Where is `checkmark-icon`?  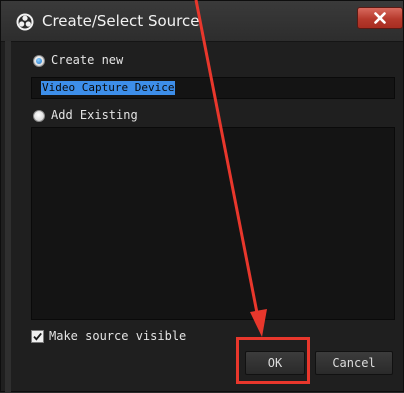
checkmark-icon is located at coordinates (37, 336).